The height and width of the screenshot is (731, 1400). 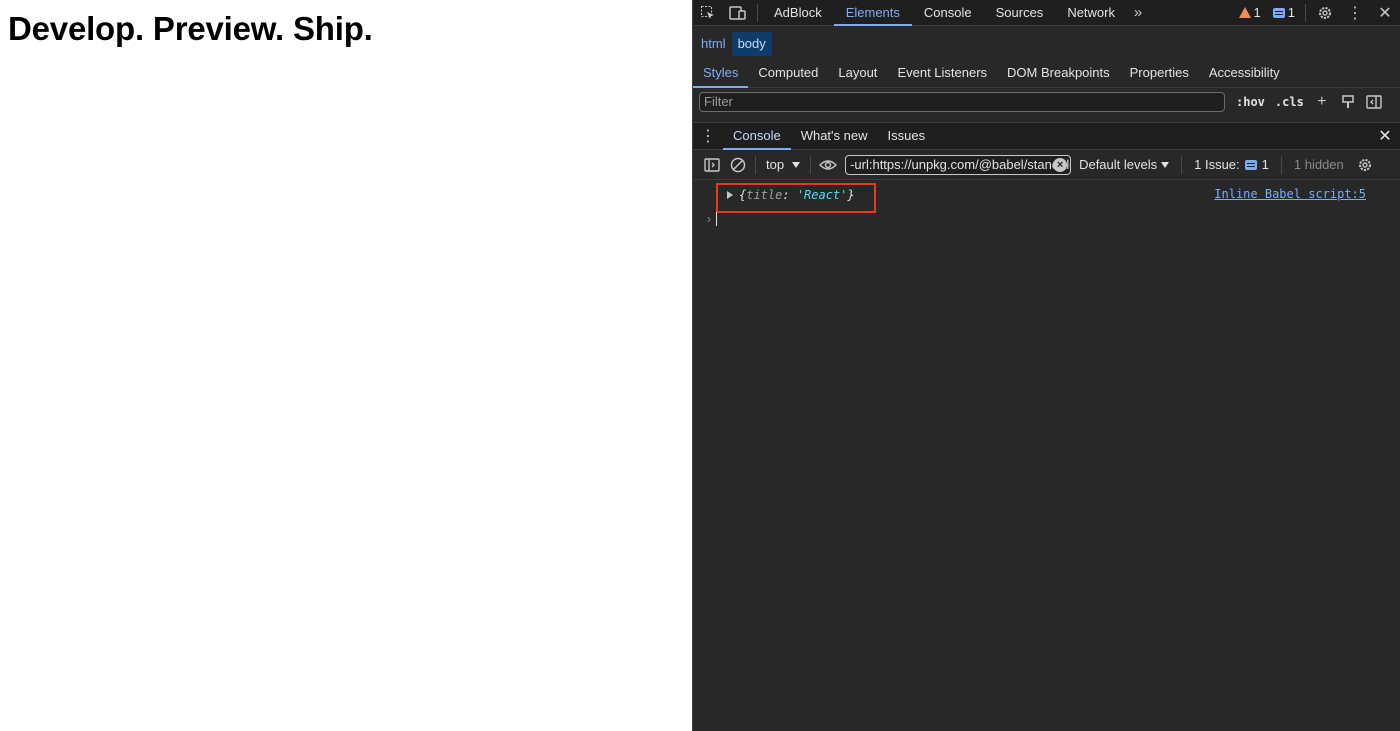 I want to click on tab-properties: Properties, so click(x=1159, y=73).